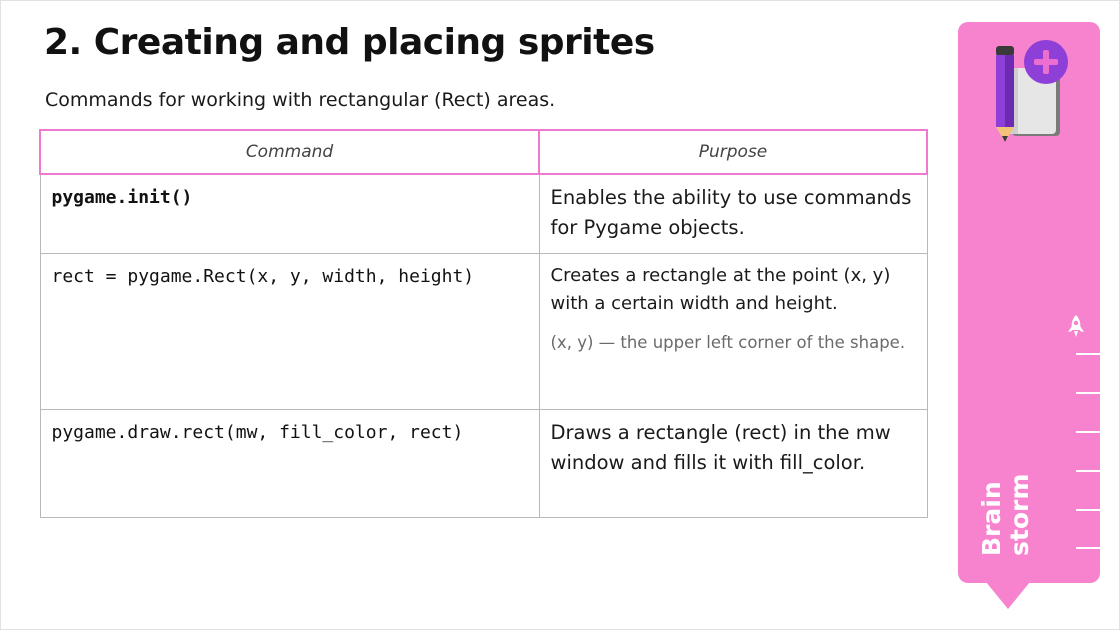 The image size is (1120, 630). What do you see at coordinates (289, 152) in the screenshot?
I see `column-header-command: Command` at bounding box center [289, 152].